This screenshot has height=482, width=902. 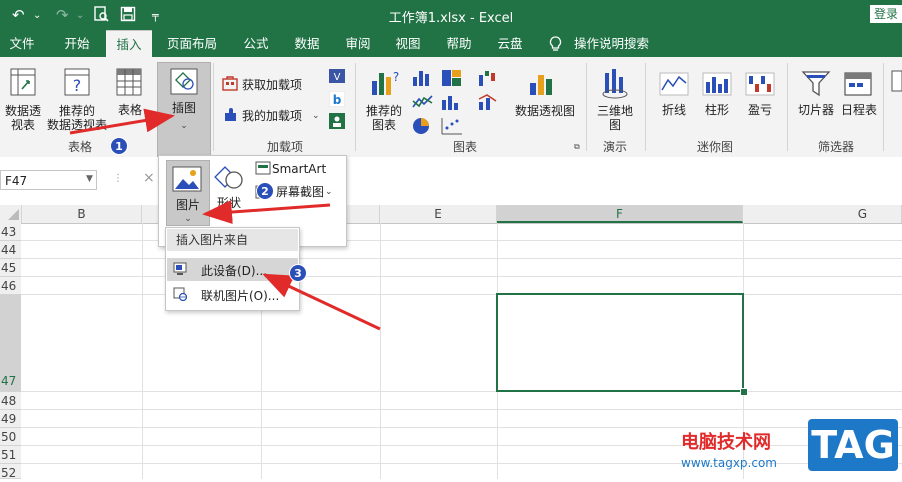 I want to click on watermark-logo: TAG, so click(x=853, y=445).